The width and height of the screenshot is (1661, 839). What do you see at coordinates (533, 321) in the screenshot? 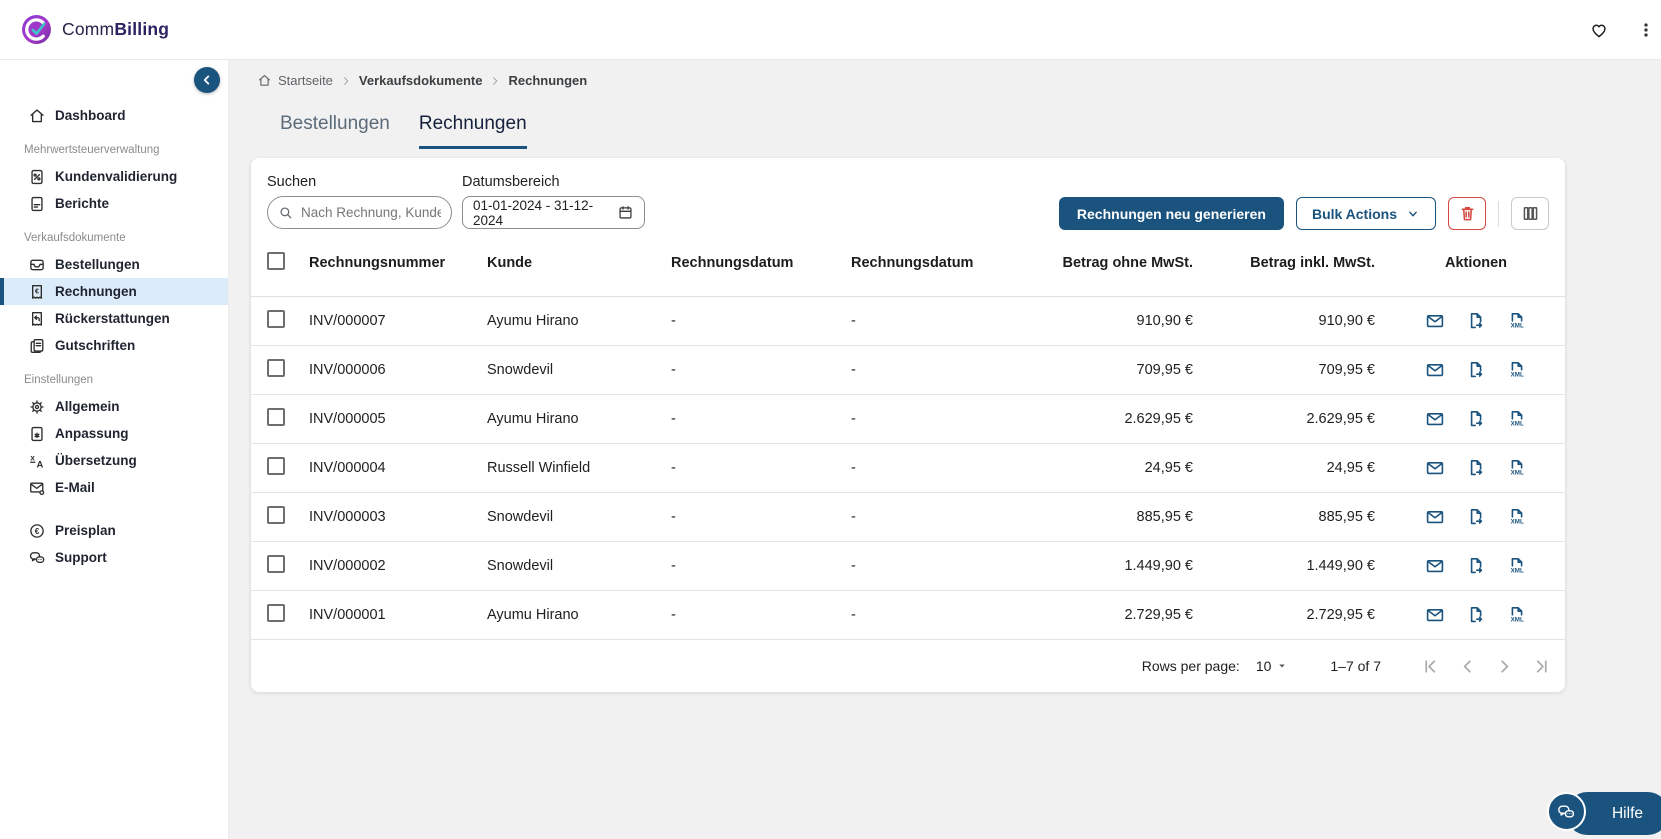
I see `customer-cell: Ayumu Hirano` at bounding box center [533, 321].